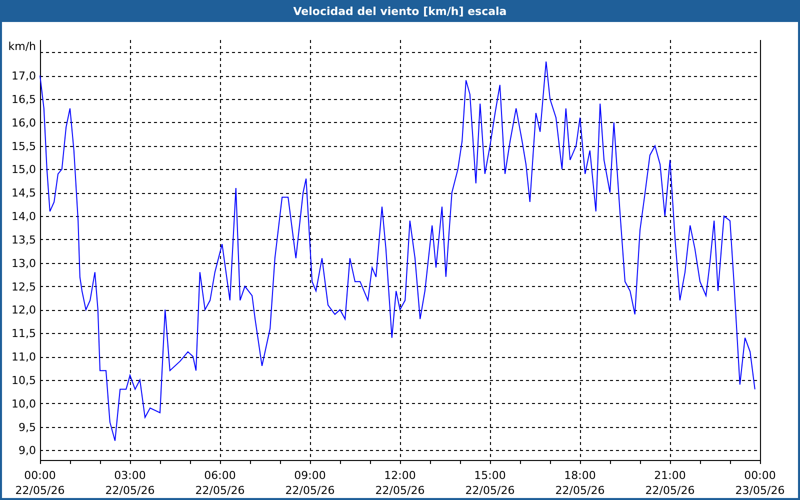 This screenshot has width=800, height=500. I want to click on y-tick-label: 14,5, so click(24, 193).